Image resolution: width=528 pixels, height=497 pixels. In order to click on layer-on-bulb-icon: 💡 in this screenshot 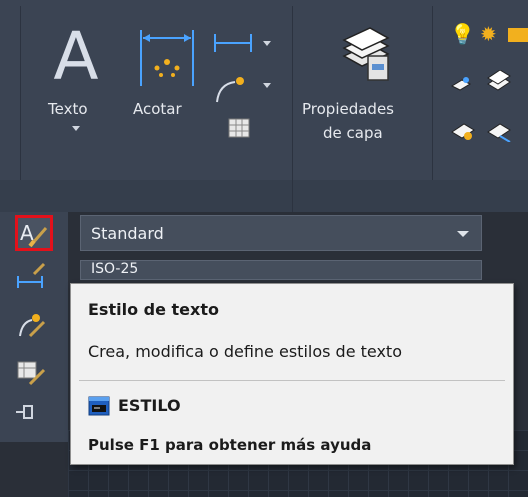, I will do `click(462, 34)`.